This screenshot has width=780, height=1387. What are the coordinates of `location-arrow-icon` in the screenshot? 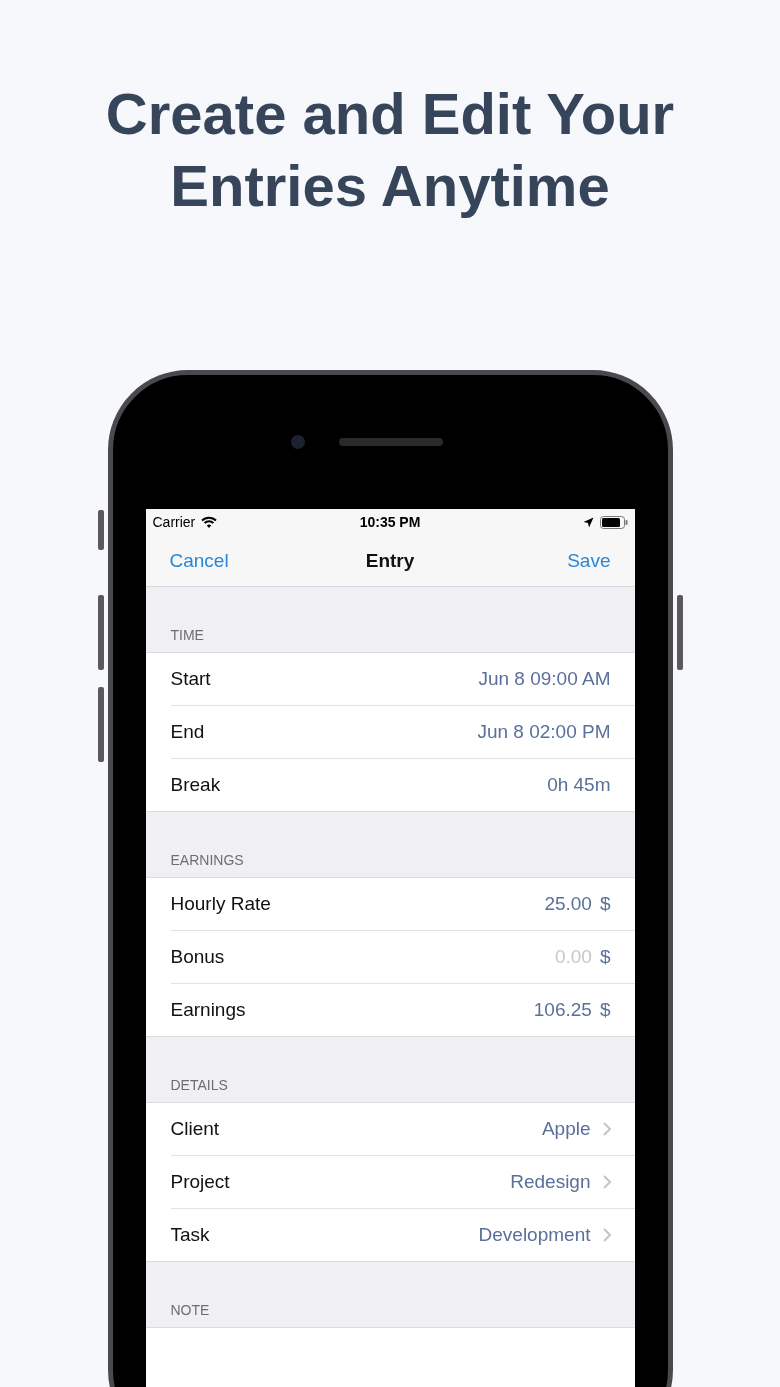 It's located at (588, 522).